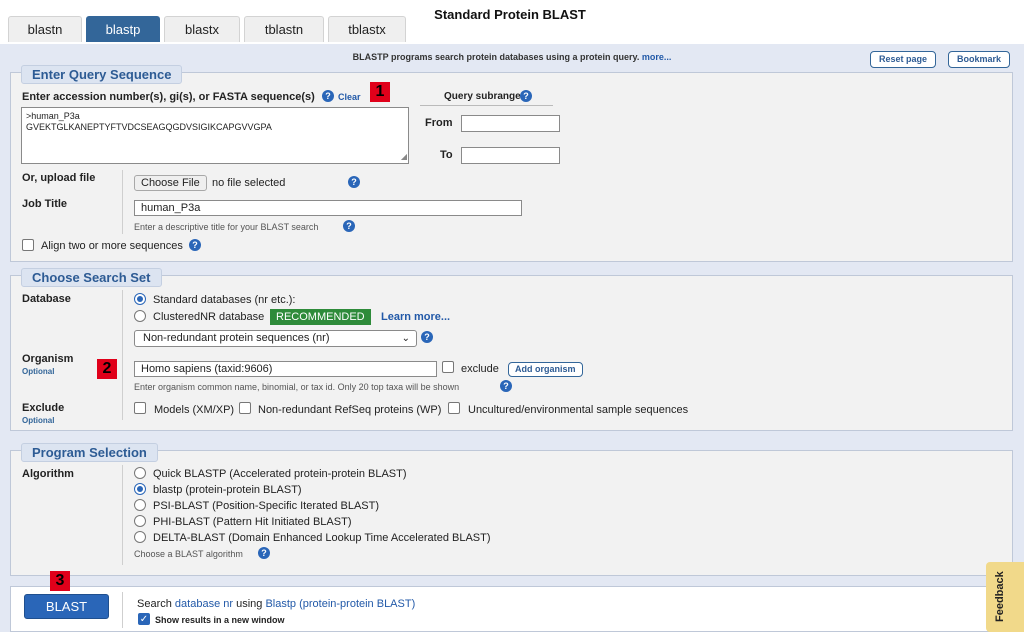 This screenshot has height=632, width=1024. Describe the element at coordinates (506, 386) in the screenshot. I see `organism-help-icon: ?` at that location.